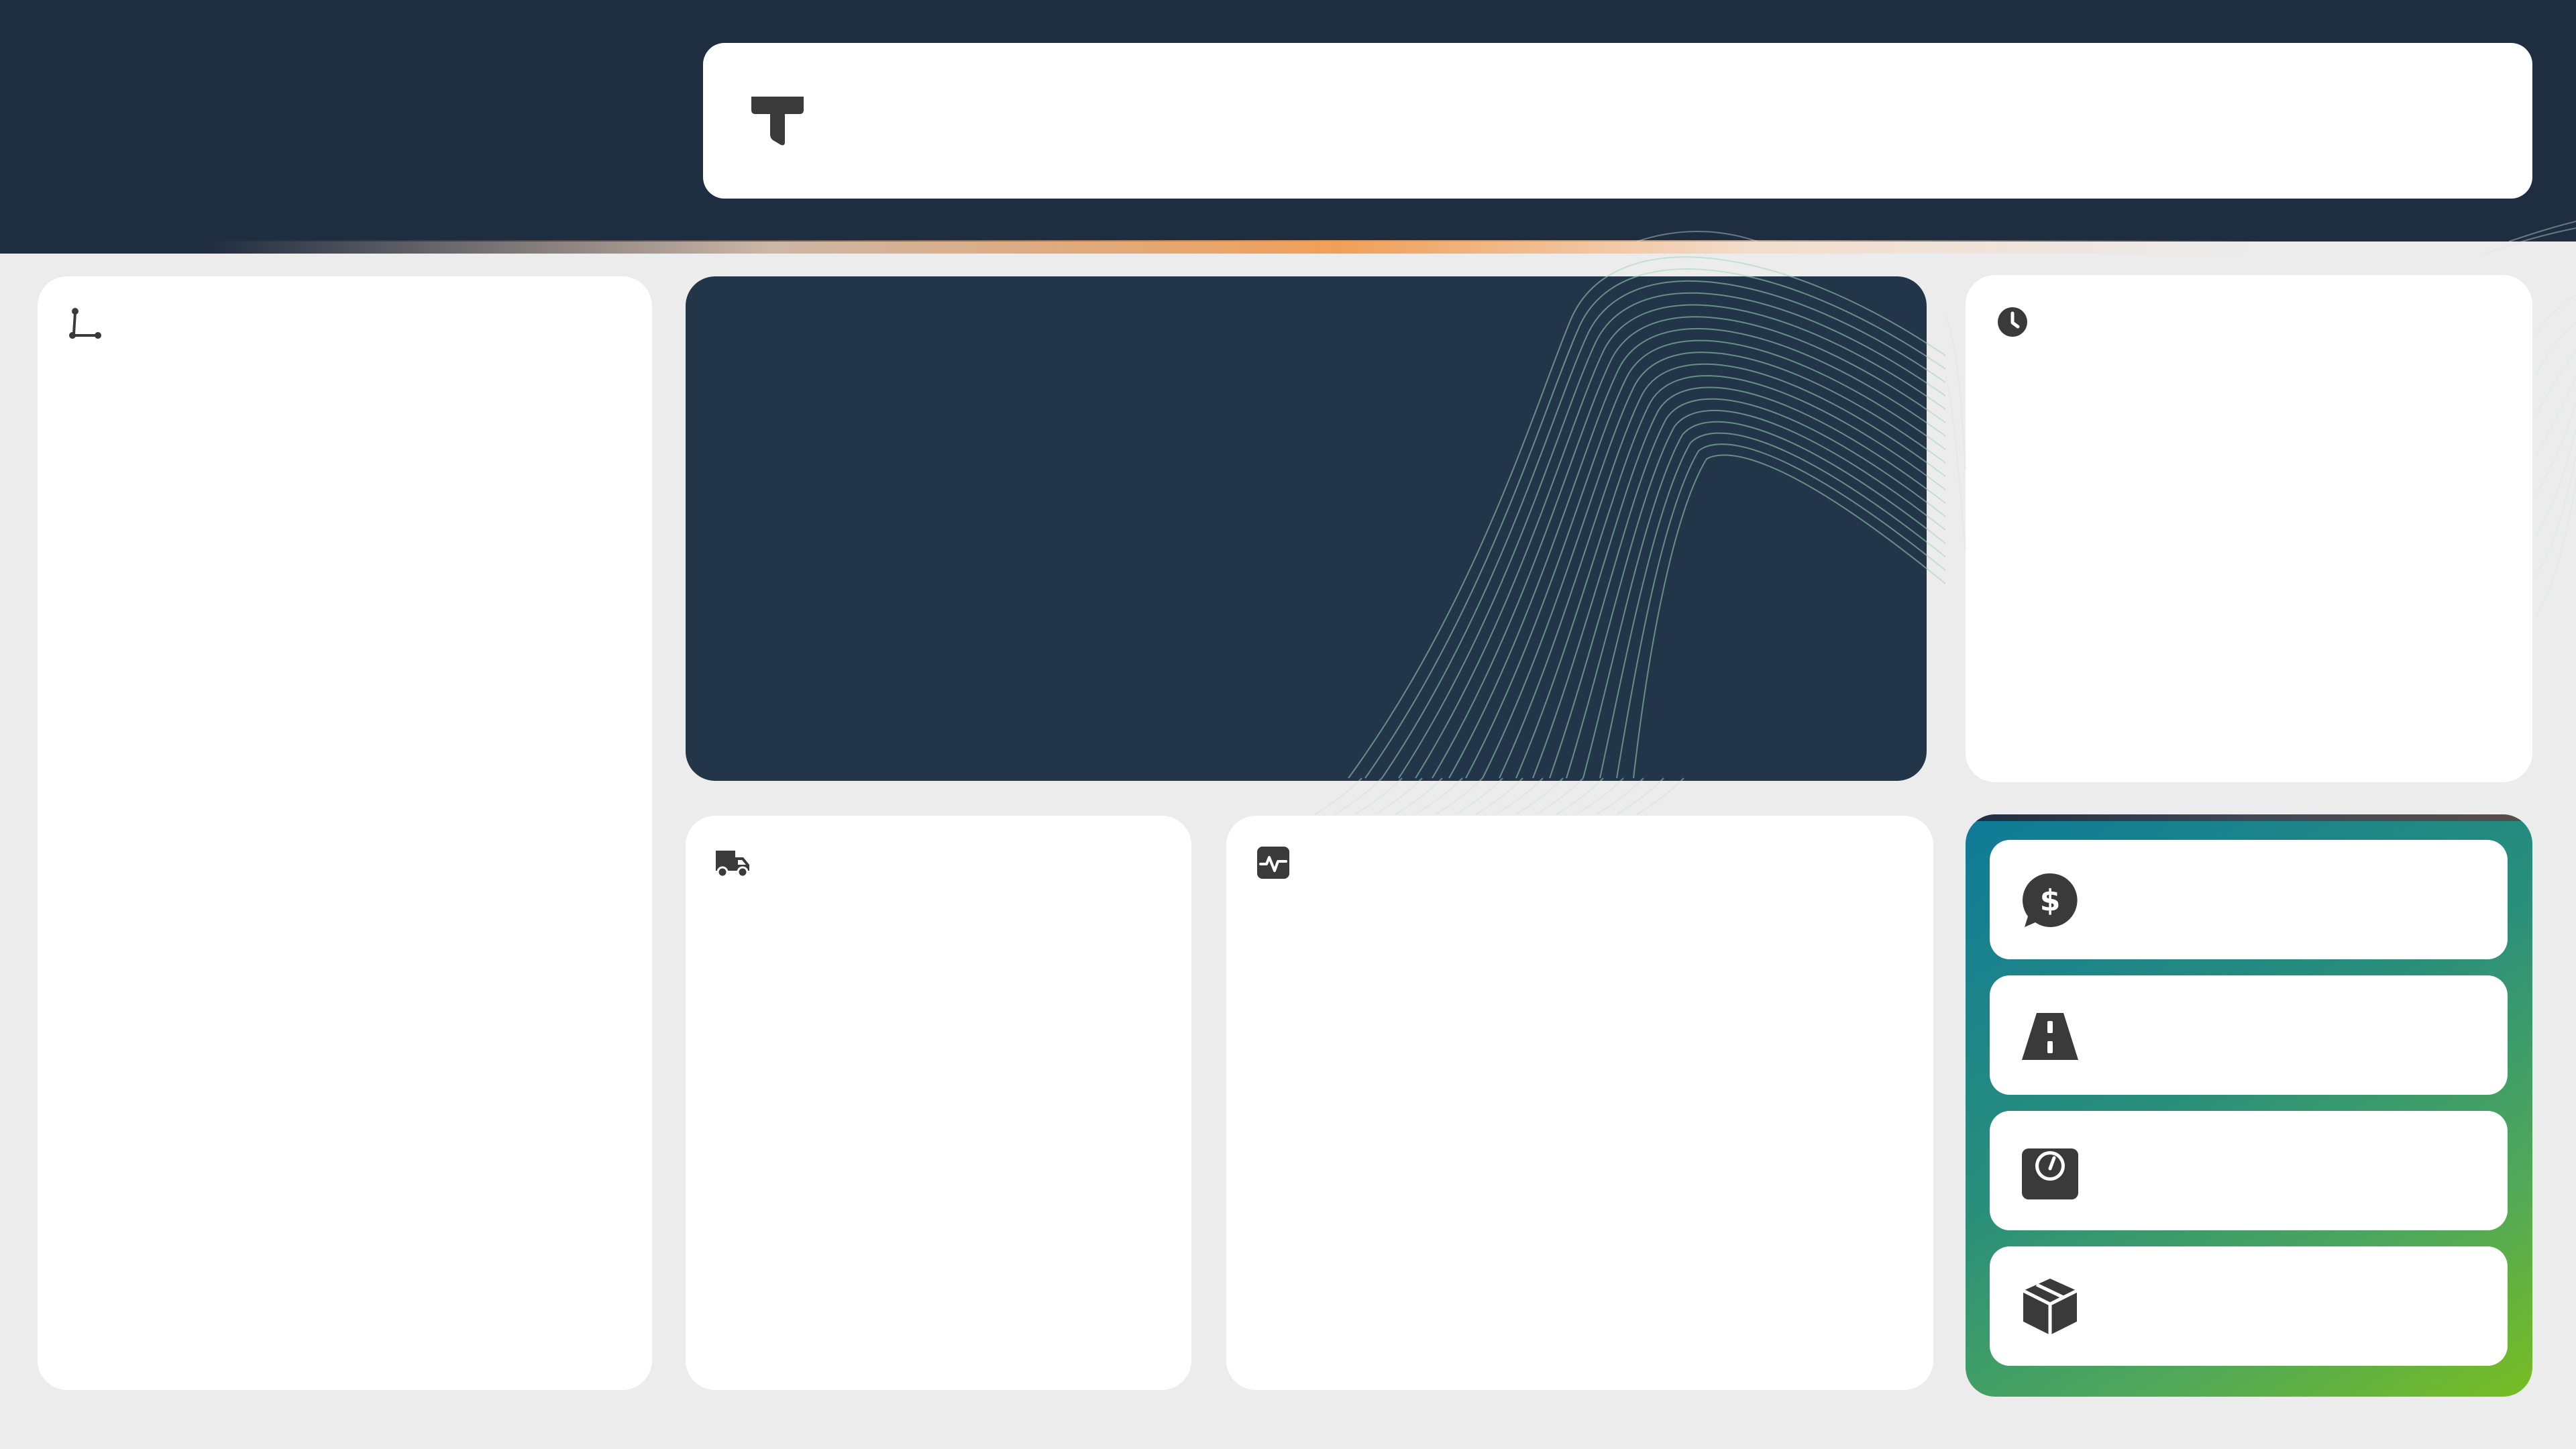  What do you see at coordinates (2249, 528) in the screenshot?
I see `schedule-card` at bounding box center [2249, 528].